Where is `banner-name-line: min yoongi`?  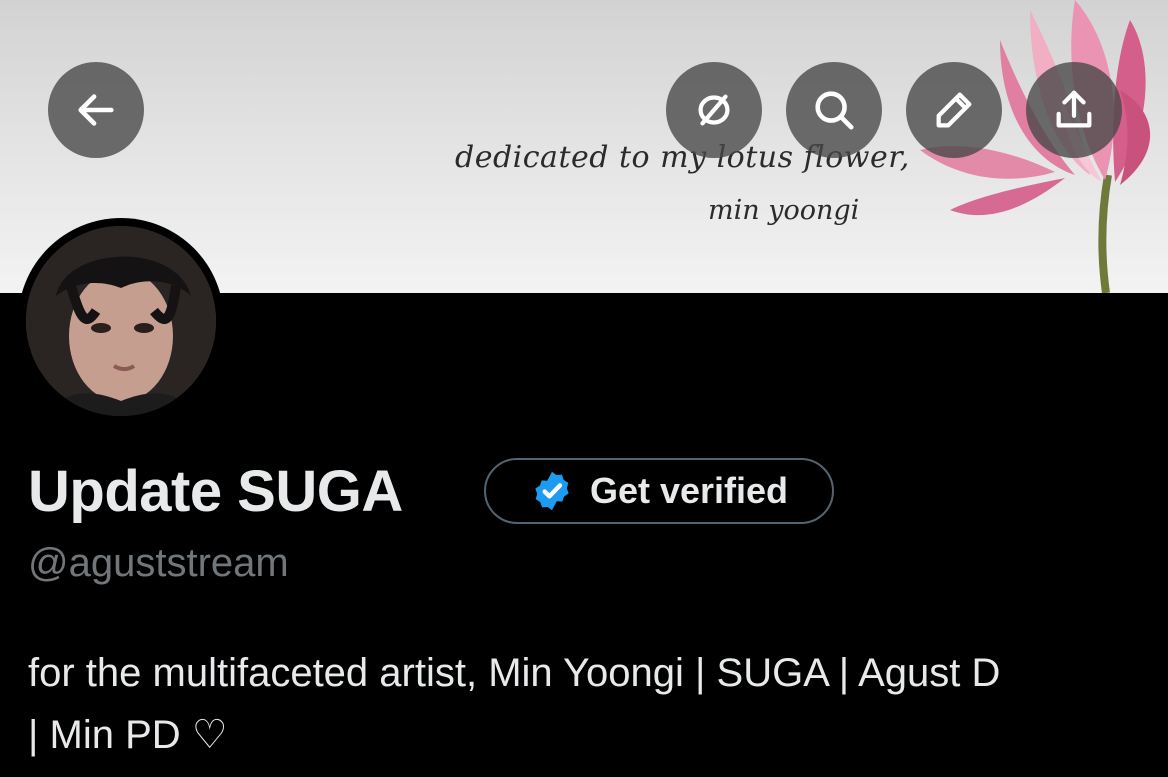
banner-name-line: min yoongi is located at coordinates (784, 210).